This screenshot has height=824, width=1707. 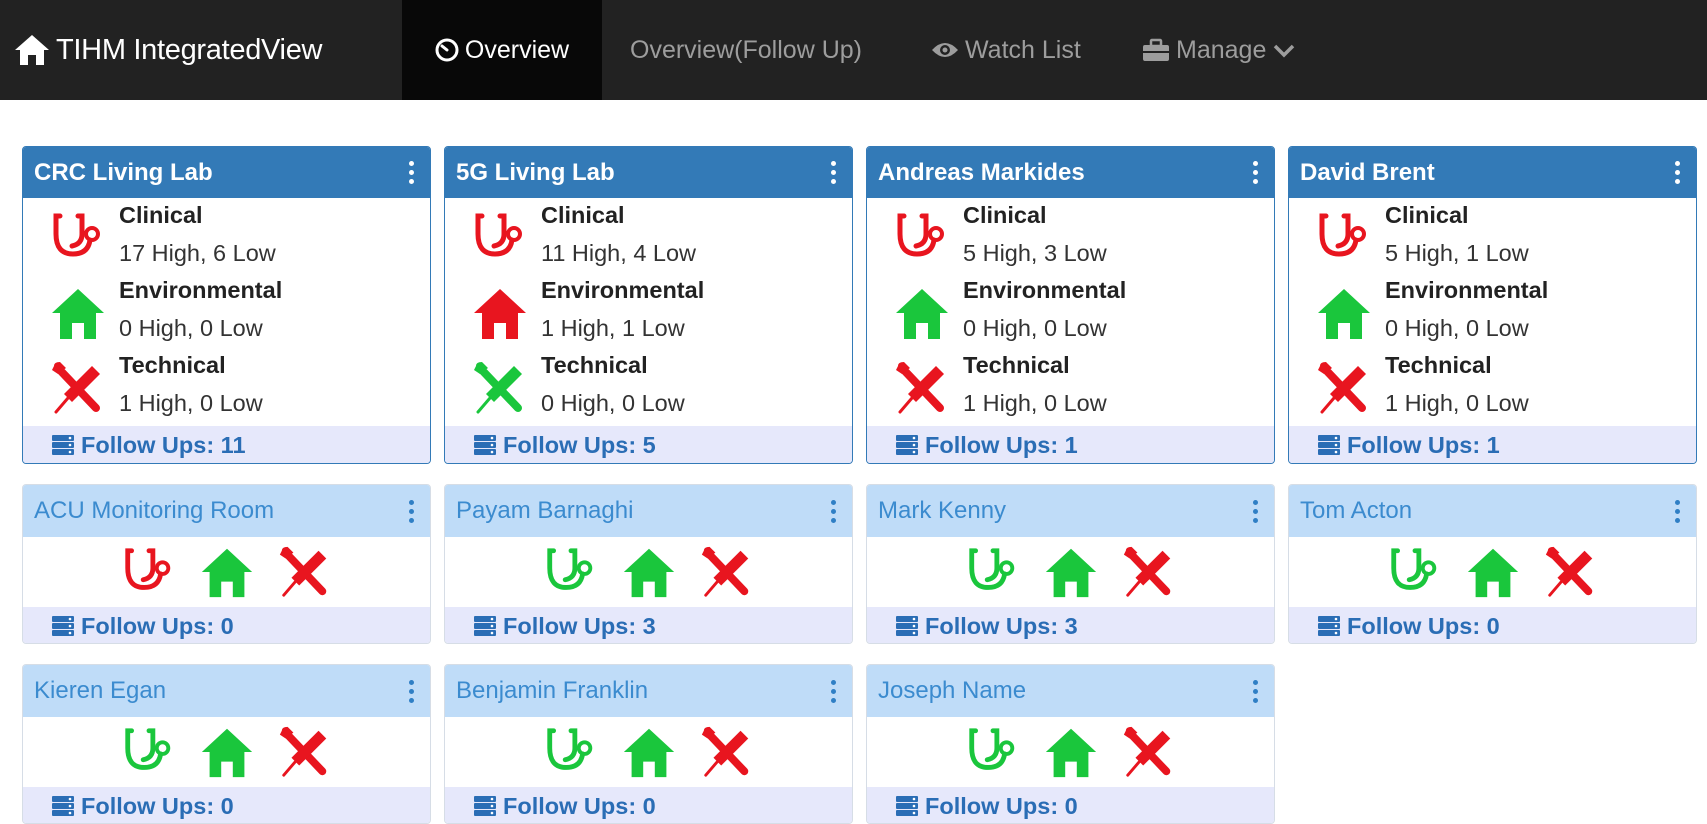 I want to click on status-icon-row, so click(x=1070, y=572).